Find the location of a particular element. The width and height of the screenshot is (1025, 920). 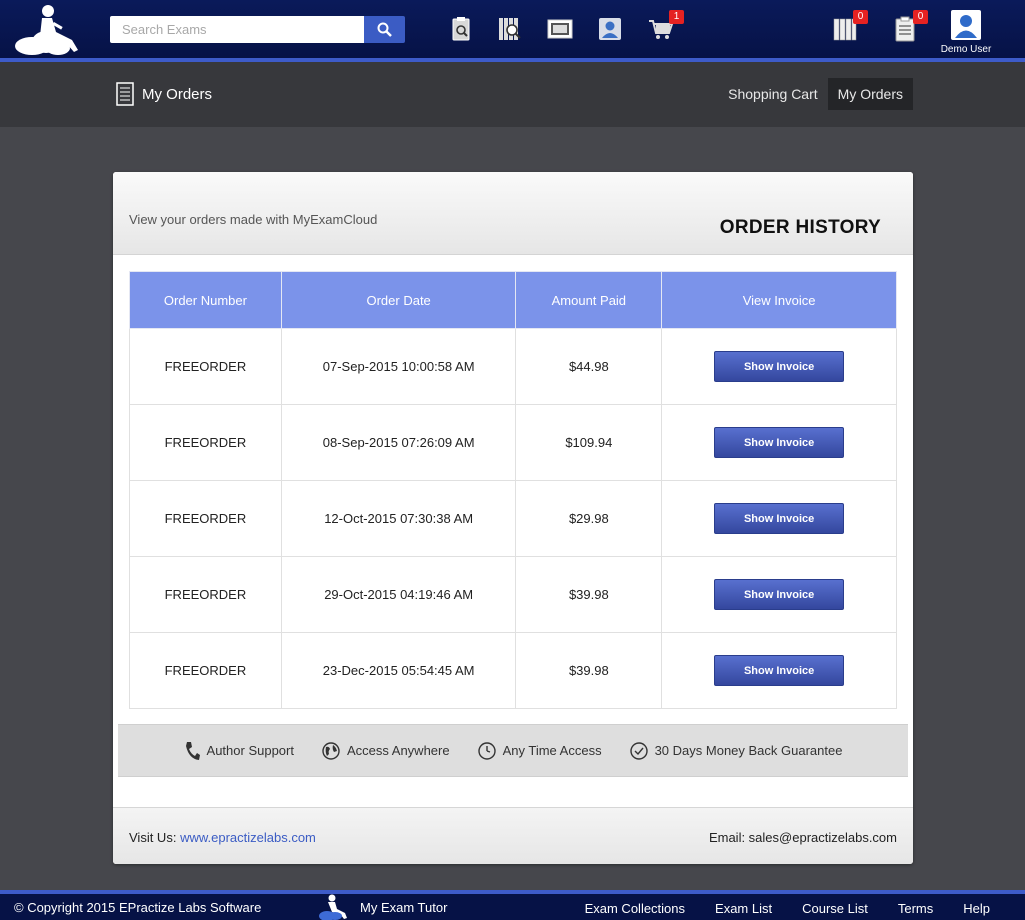

tasks-badge: 0 is located at coordinates (920, 17).